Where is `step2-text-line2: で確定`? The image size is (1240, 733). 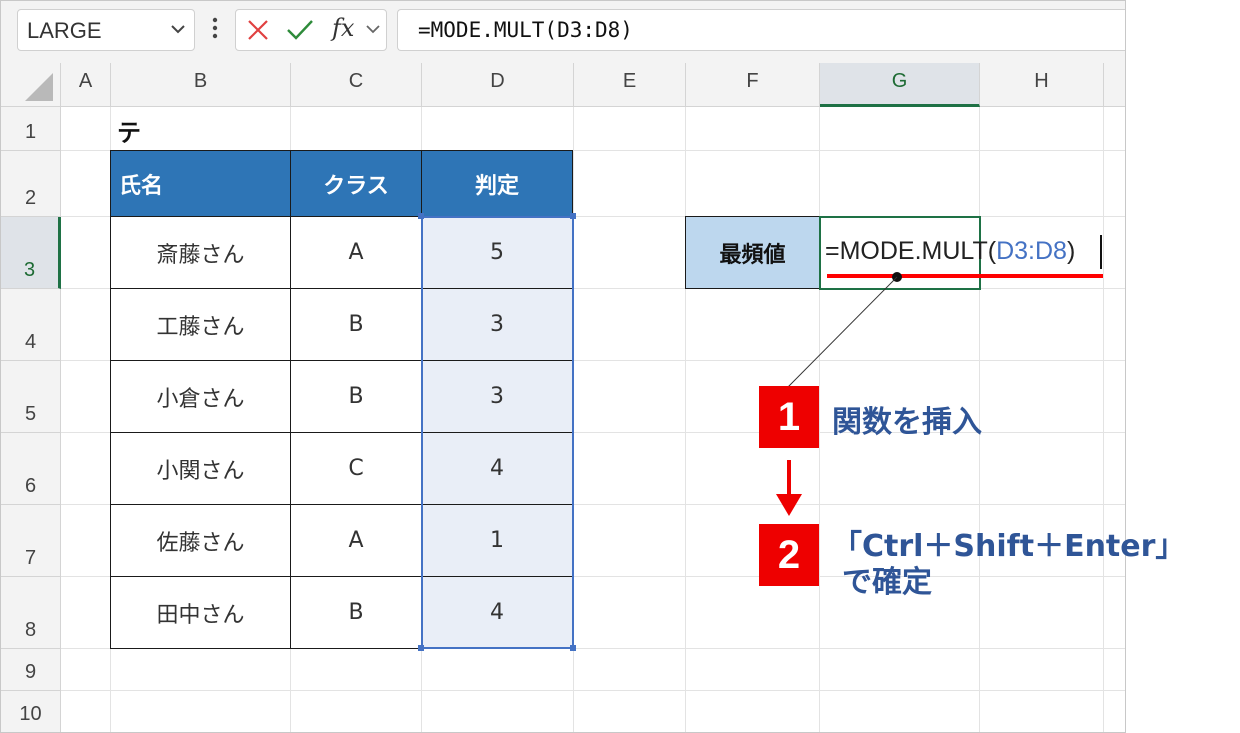 step2-text-line2: で確定 is located at coordinates (887, 582).